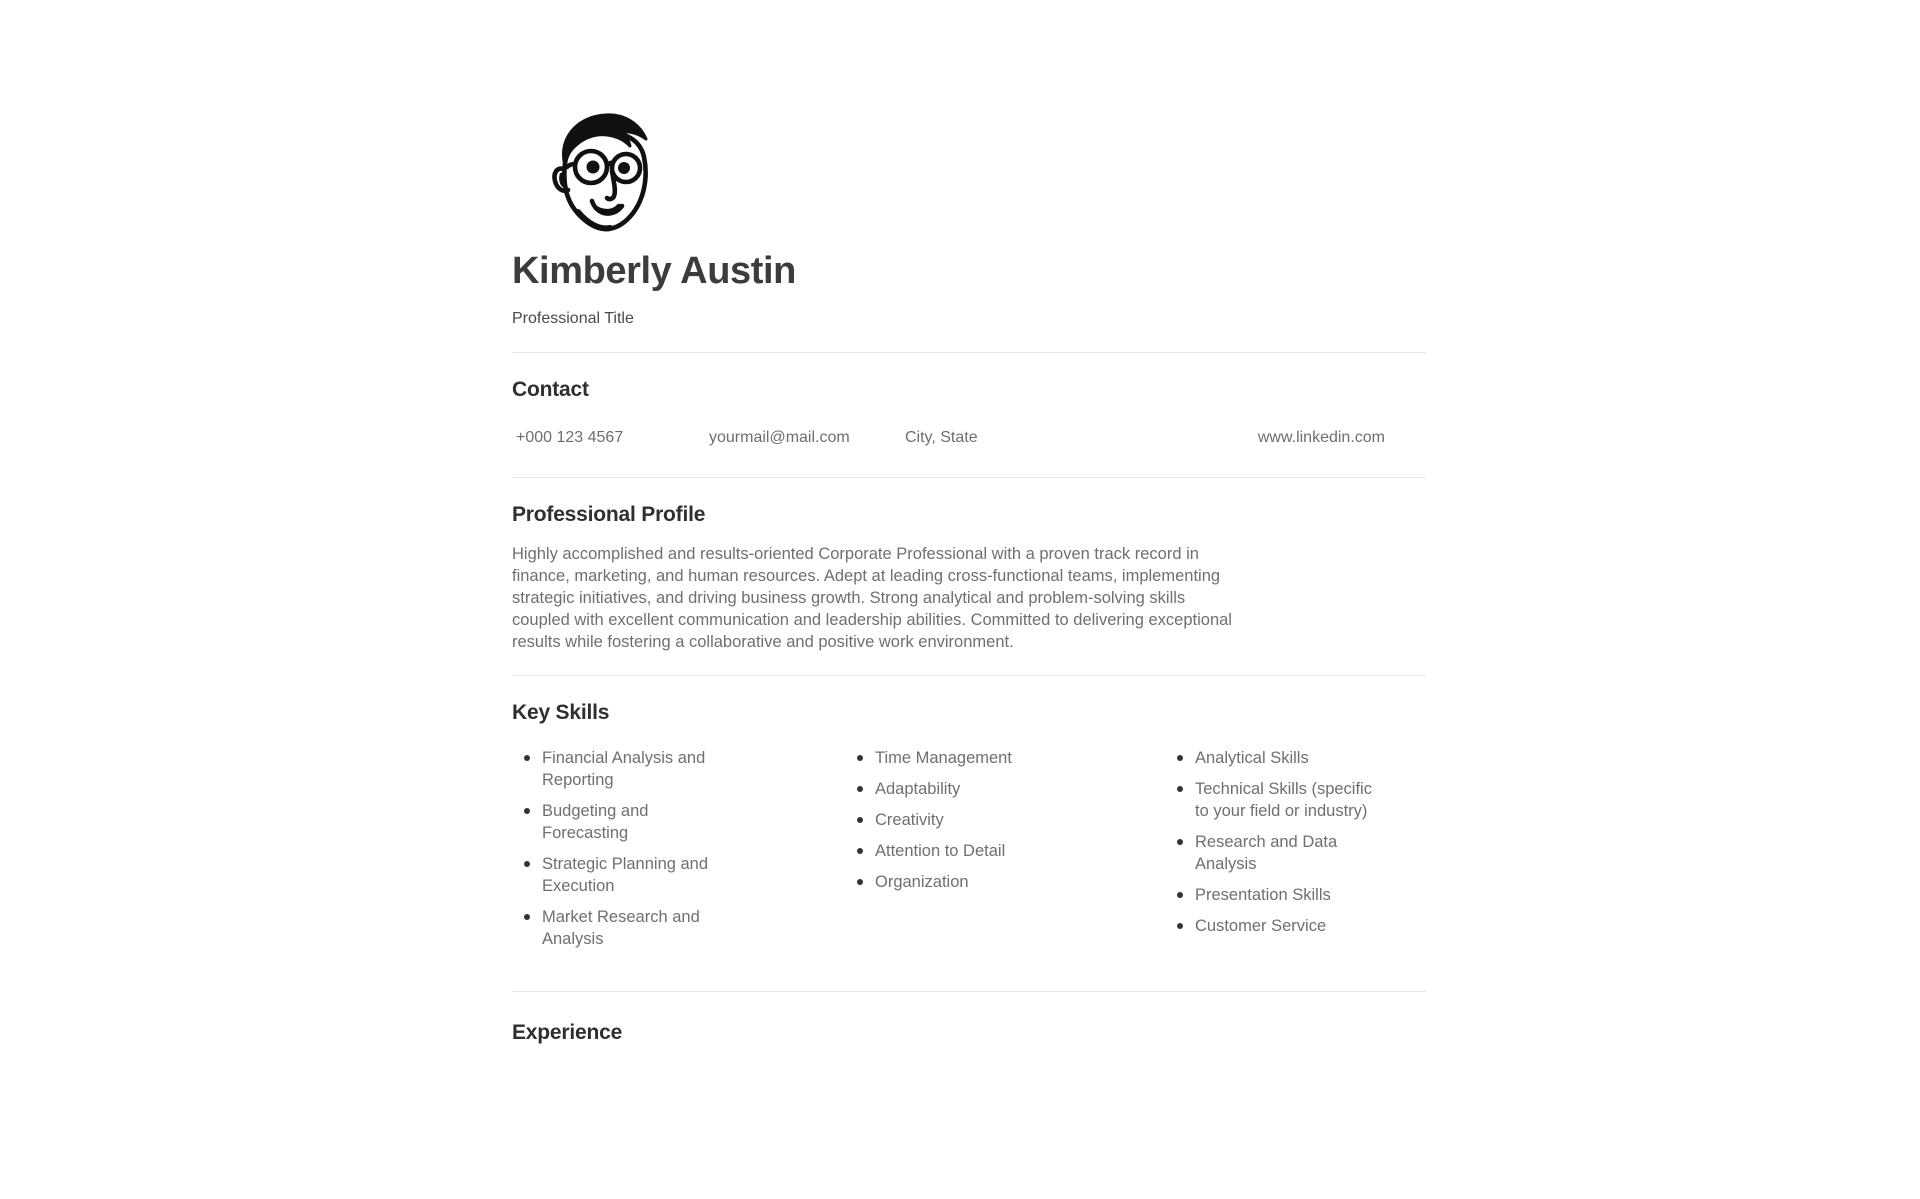  What do you see at coordinates (1005, 758) in the screenshot?
I see `list-item: Time Management` at bounding box center [1005, 758].